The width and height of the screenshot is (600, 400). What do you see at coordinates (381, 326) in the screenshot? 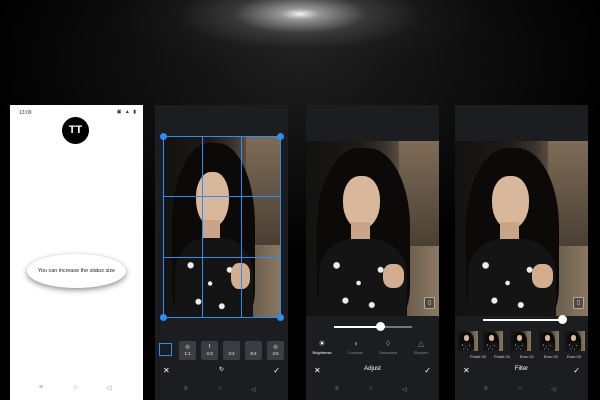
I see `adjust-slider-knob` at bounding box center [381, 326].